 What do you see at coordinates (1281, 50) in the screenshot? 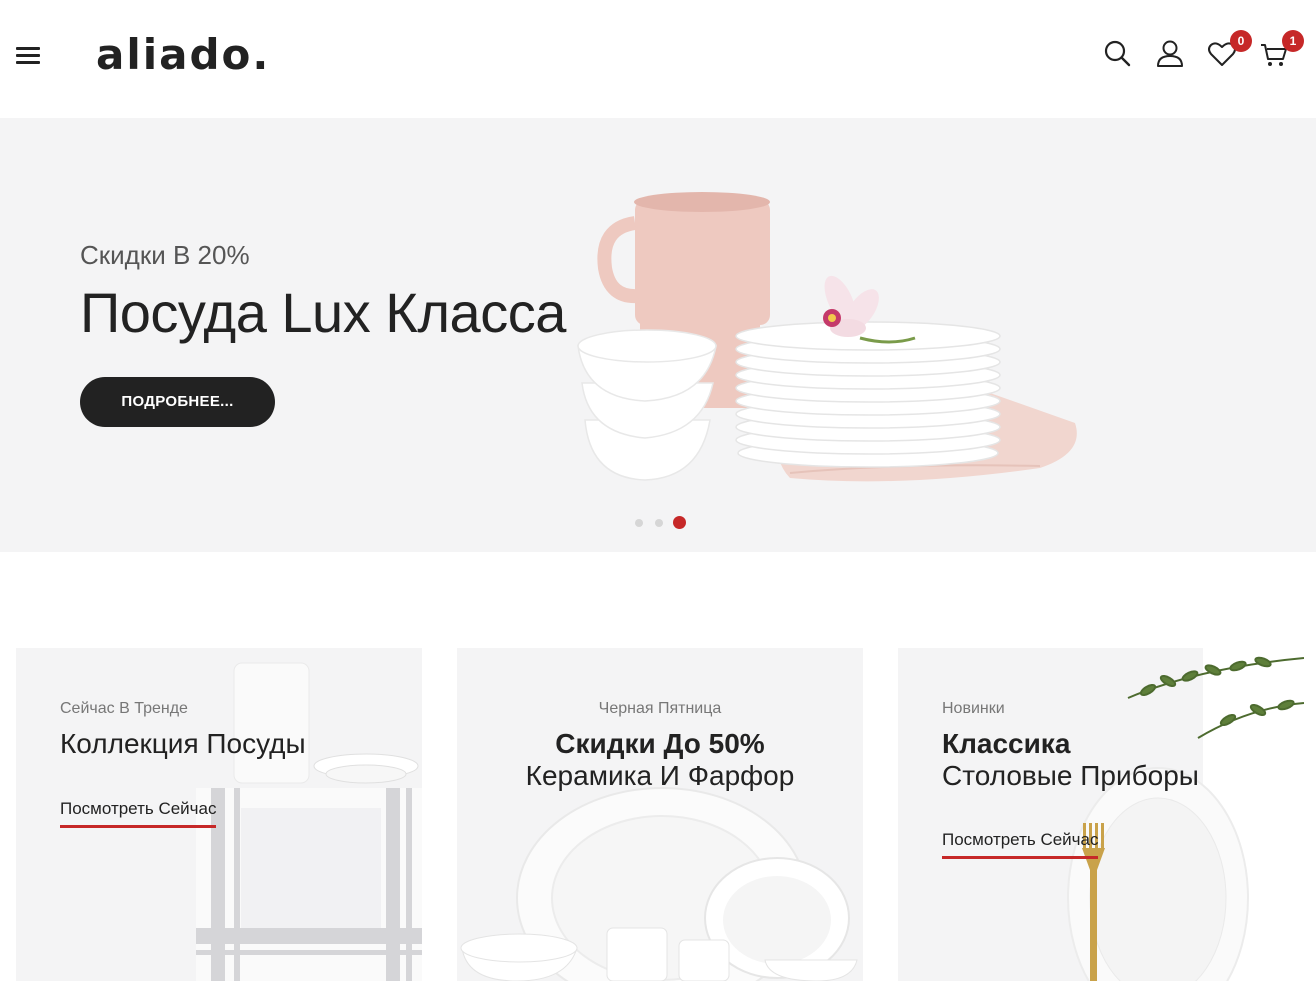
I see `cart-button: 1` at bounding box center [1281, 50].